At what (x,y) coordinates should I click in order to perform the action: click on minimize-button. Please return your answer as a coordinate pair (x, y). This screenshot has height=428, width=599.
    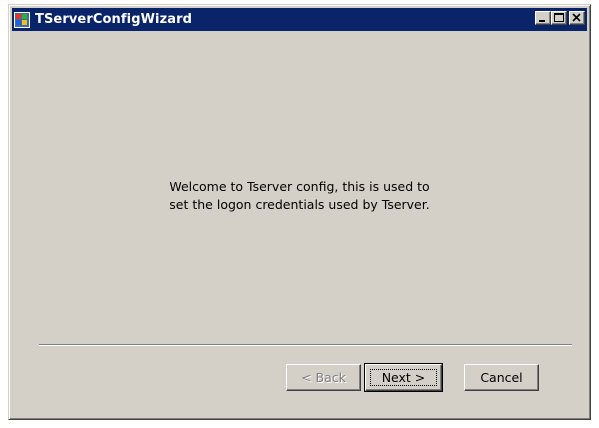
    Looking at the image, I should click on (543, 18).